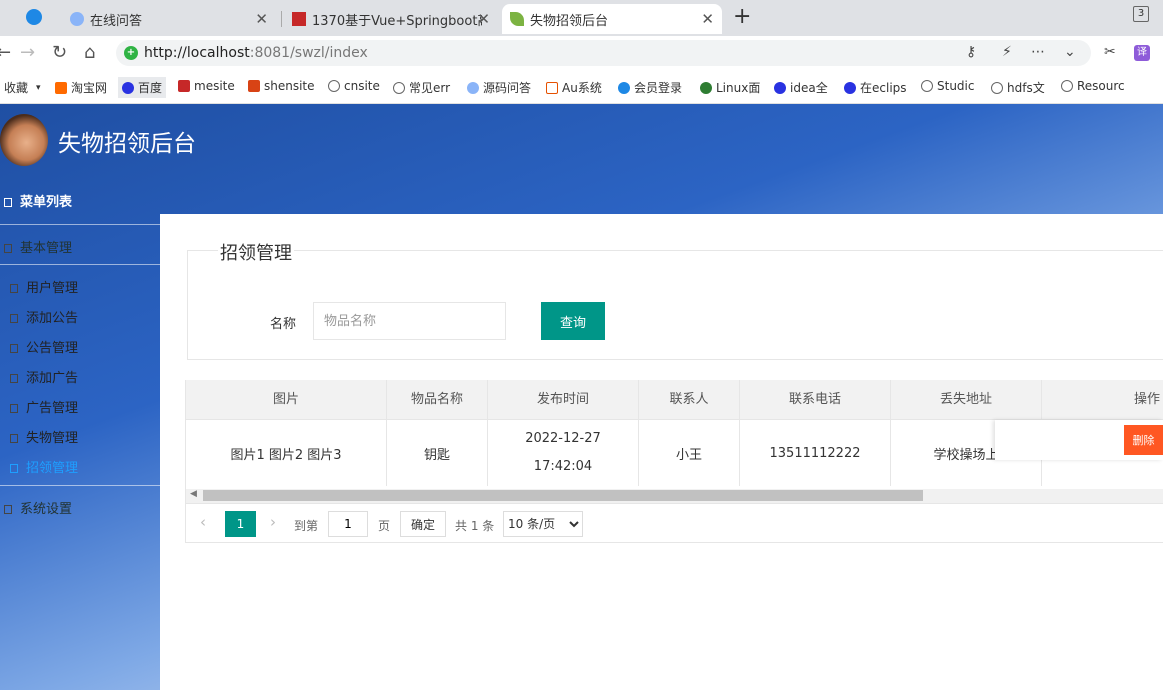 Image resolution: width=1163 pixels, height=690 pixels. Describe the element at coordinates (543, 524) in the screenshot. I see `page-size-select: 10 条/页` at that location.